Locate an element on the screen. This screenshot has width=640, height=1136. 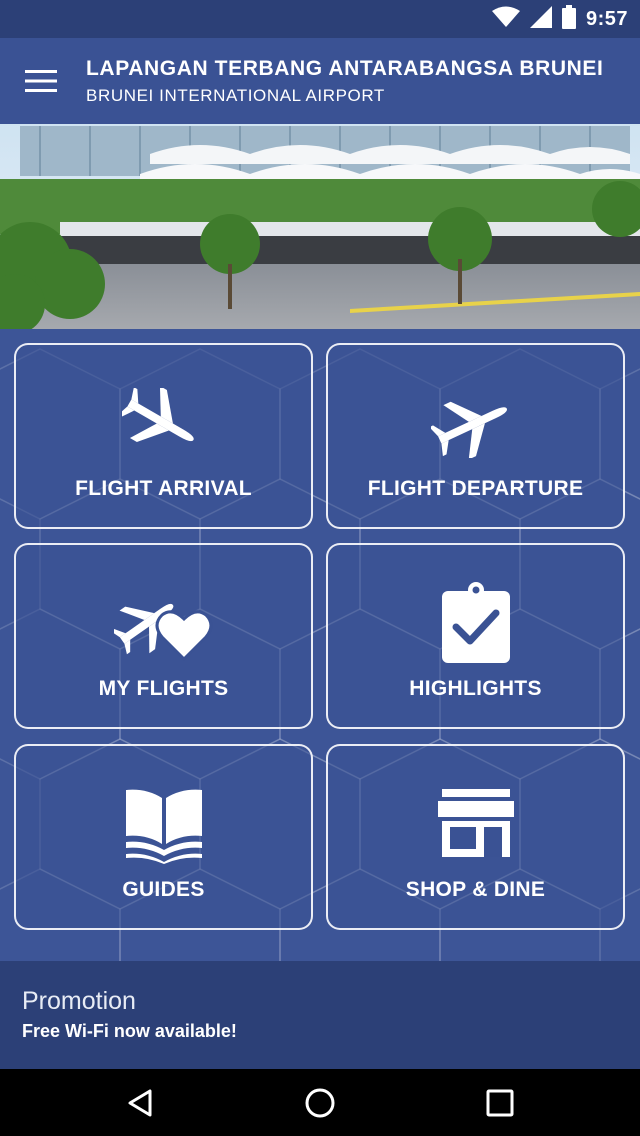
home-icon is located at coordinates (320, 1103).